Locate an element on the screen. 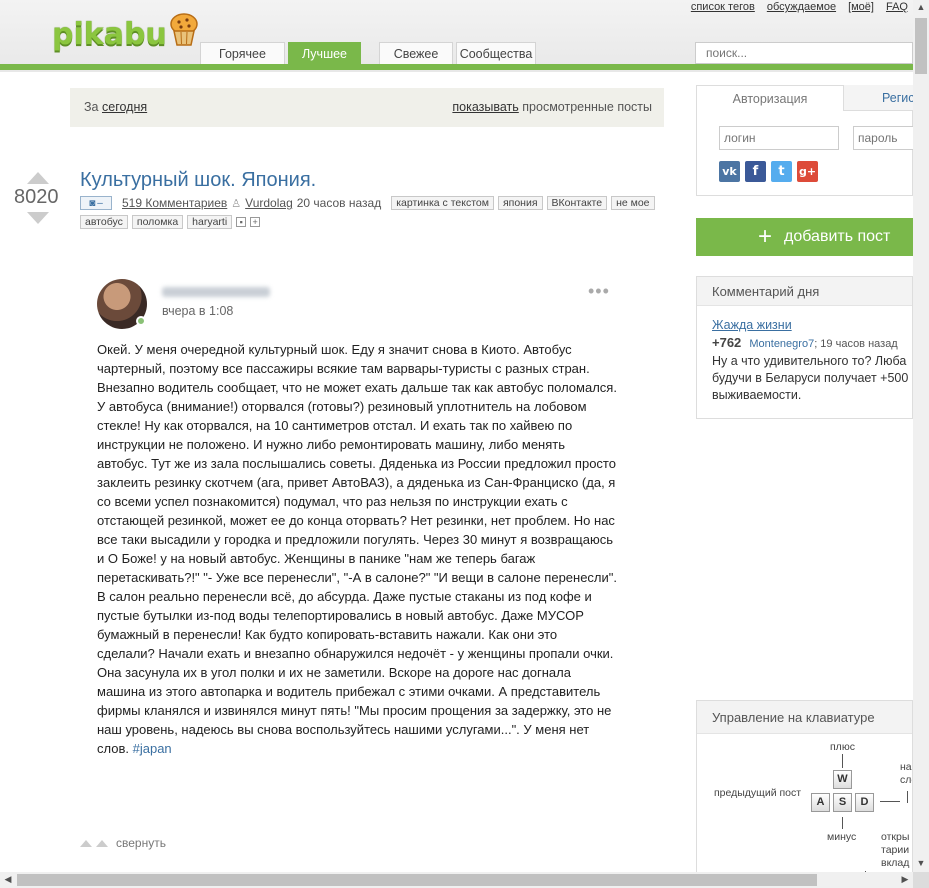  comment-post-link: Жажда жизни is located at coordinates (752, 325).